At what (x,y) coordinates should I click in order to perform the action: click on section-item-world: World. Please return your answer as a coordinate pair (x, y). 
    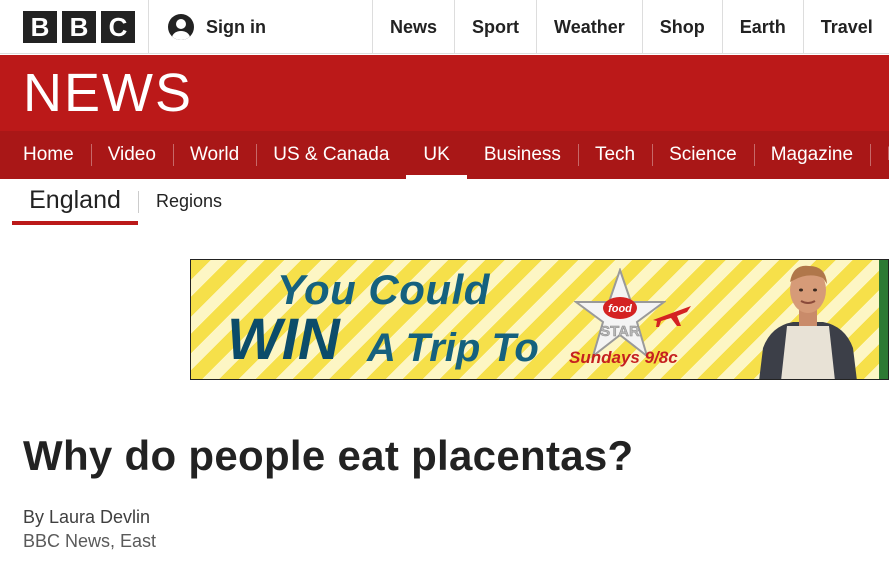
    Looking at the image, I should click on (214, 155).